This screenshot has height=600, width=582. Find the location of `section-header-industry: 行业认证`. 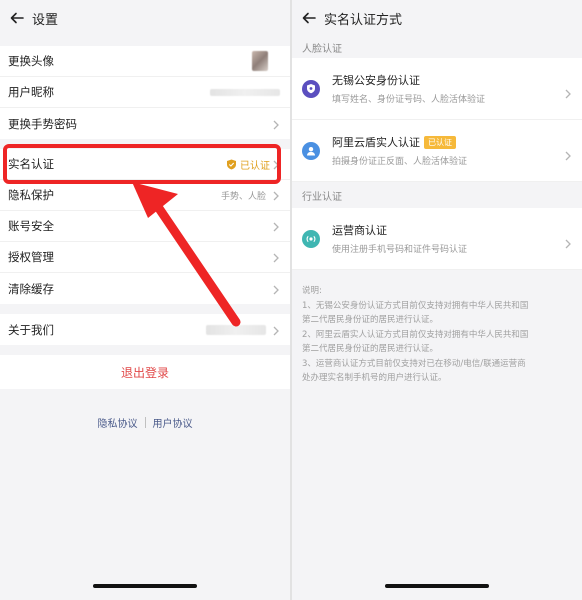

section-header-industry: 行业认证 is located at coordinates (322, 197).